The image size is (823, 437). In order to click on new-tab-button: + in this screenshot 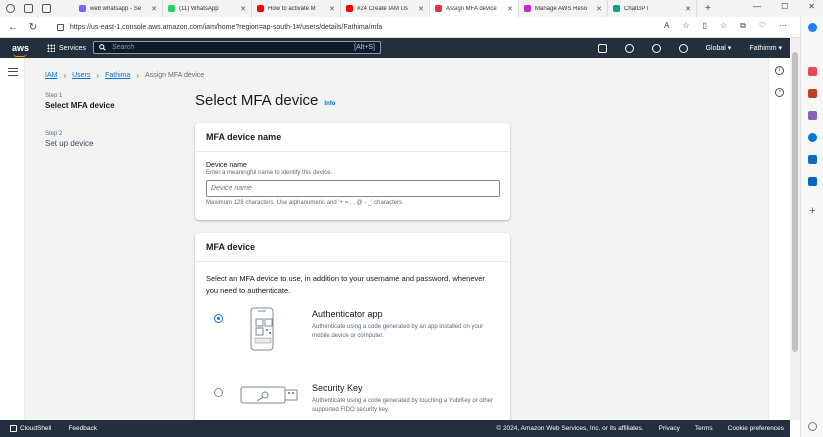, I will do `click(704, 8)`.